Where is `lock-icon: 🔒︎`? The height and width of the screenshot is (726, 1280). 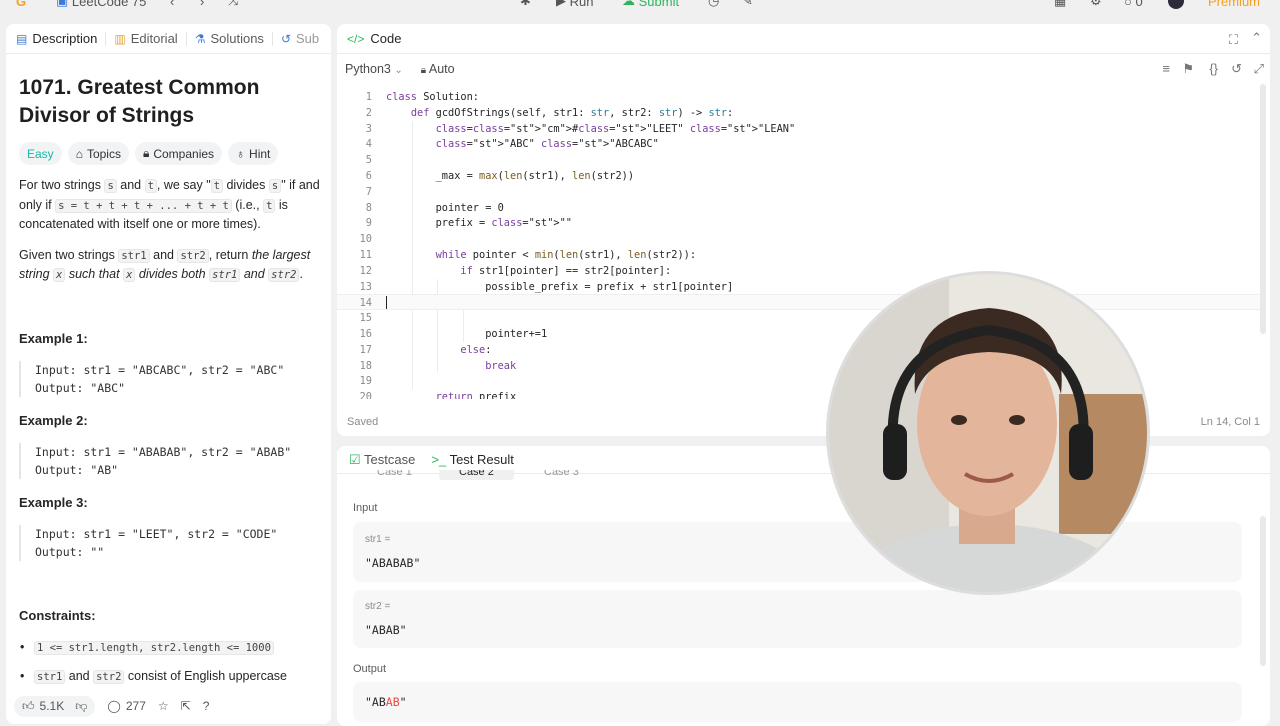 lock-icon: 🔒︎ is located at coordinates (146, 153).